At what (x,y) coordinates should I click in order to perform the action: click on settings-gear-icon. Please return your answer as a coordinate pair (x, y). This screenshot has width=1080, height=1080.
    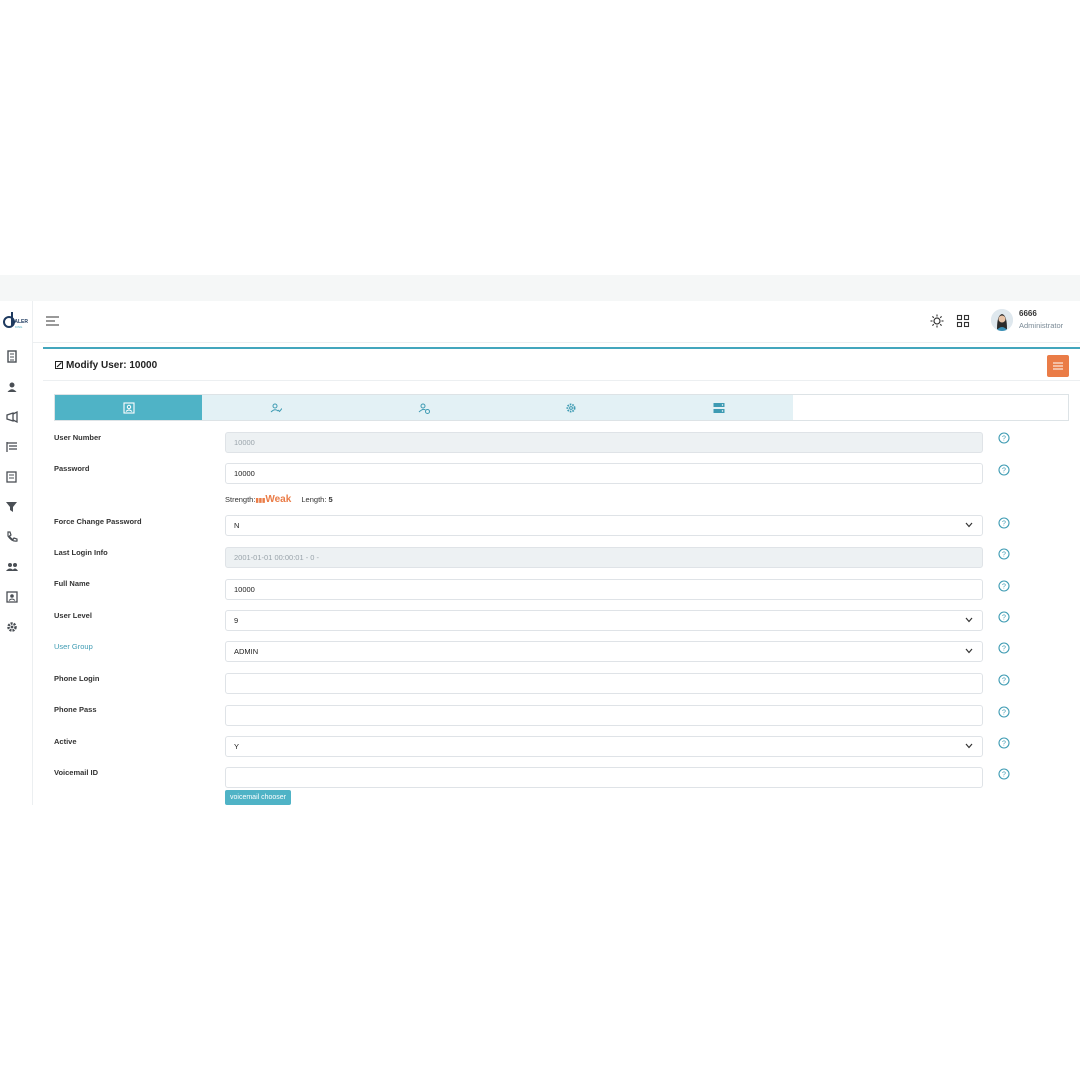
    Looking at the image, I should click on (12, 627).